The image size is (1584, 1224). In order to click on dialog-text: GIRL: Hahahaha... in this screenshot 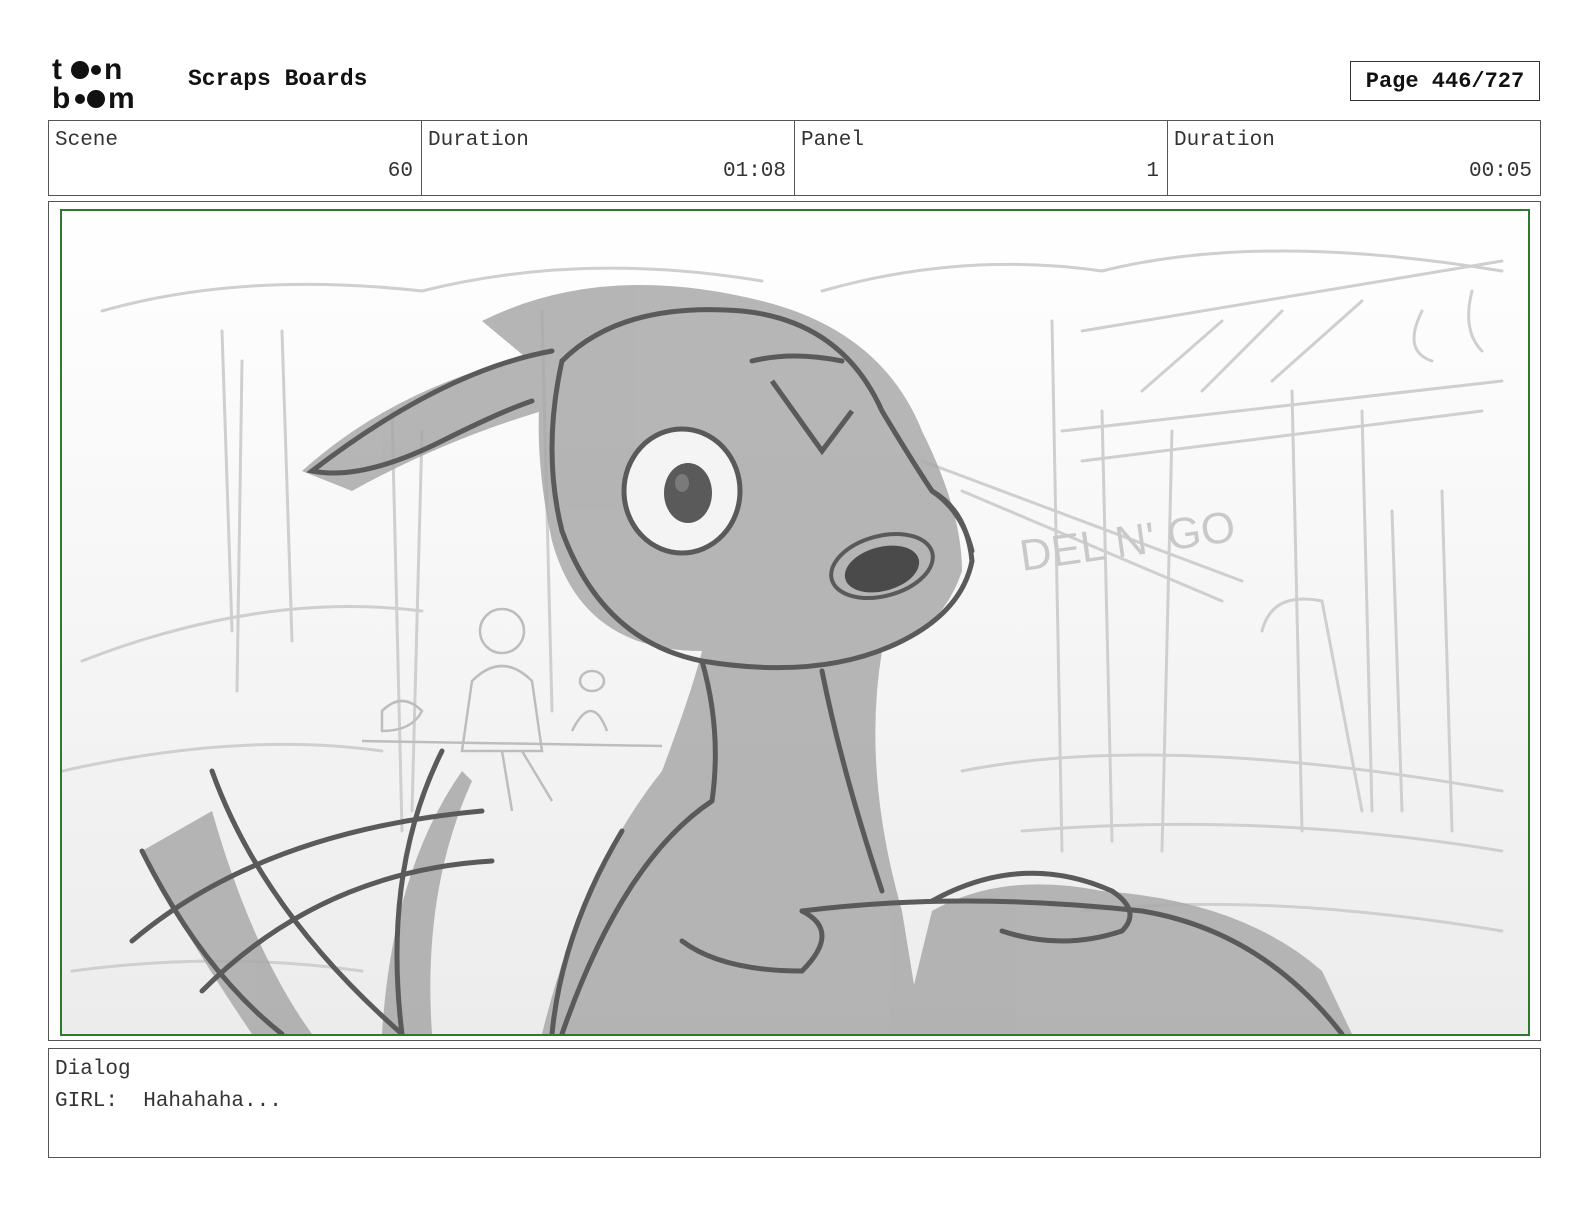, I will do `click(168, 1101)`.